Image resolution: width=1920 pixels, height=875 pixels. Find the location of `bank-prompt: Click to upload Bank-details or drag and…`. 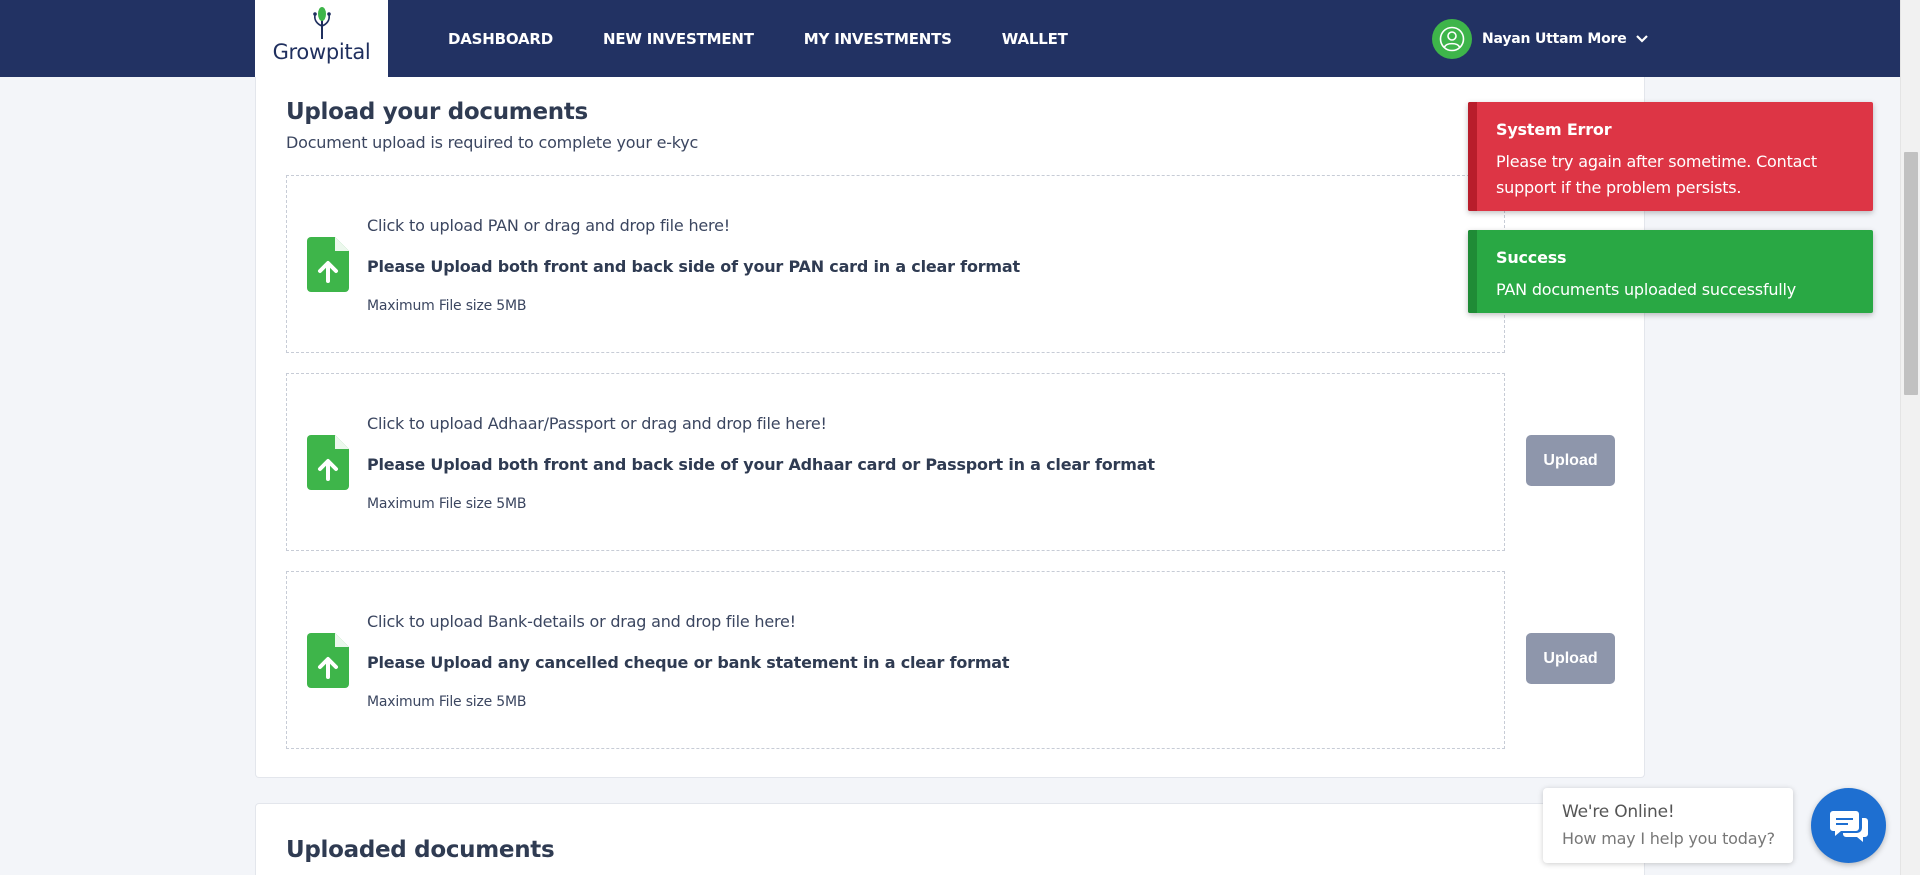

bank-prompt: Click to upload Bank-details or drag and… is located at coordinates (581, 621).